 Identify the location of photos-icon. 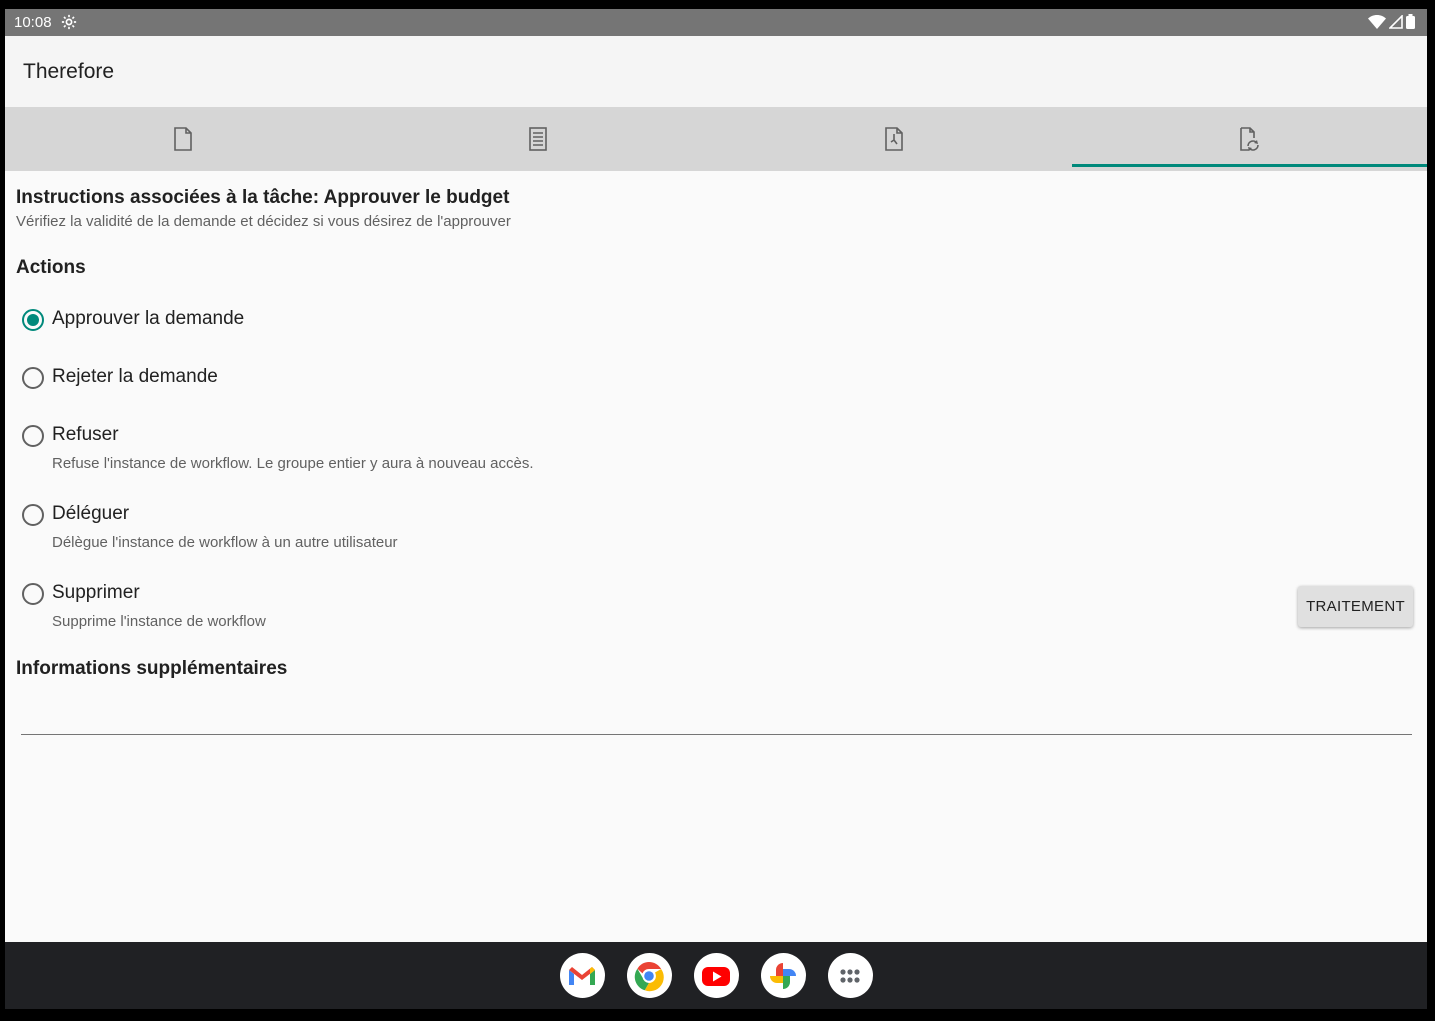
(783, 975).